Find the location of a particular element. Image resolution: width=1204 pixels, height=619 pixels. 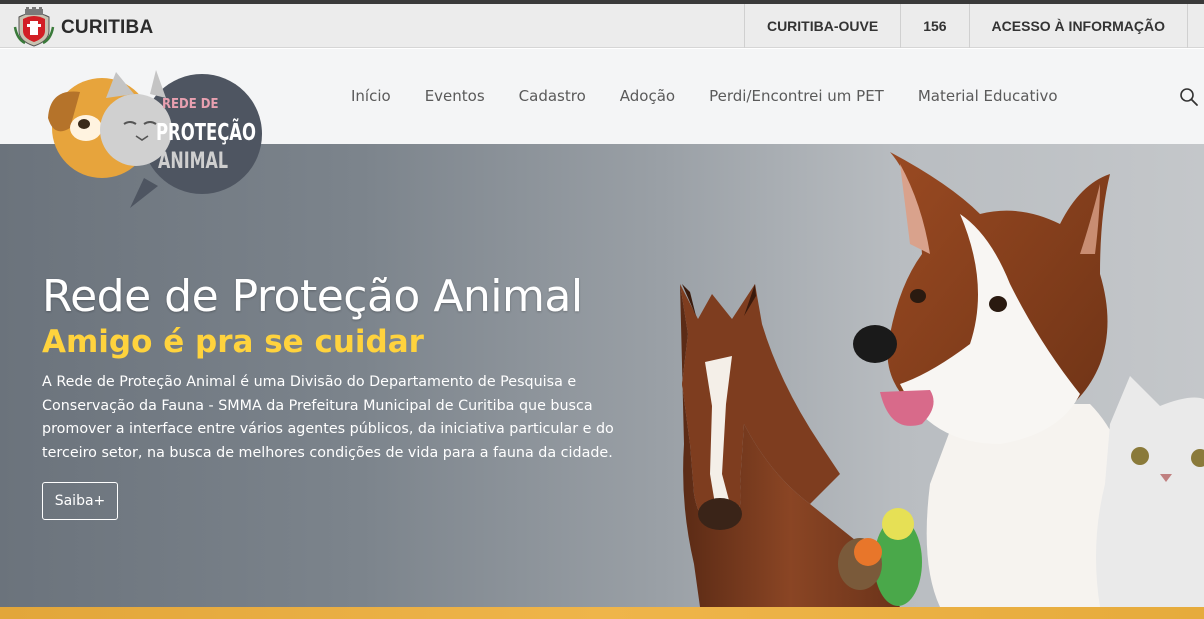

gov-links: CURITIBA-OUVE 156 ACESSO À INFORMAÇÃO is located at coordinates (965, 26).